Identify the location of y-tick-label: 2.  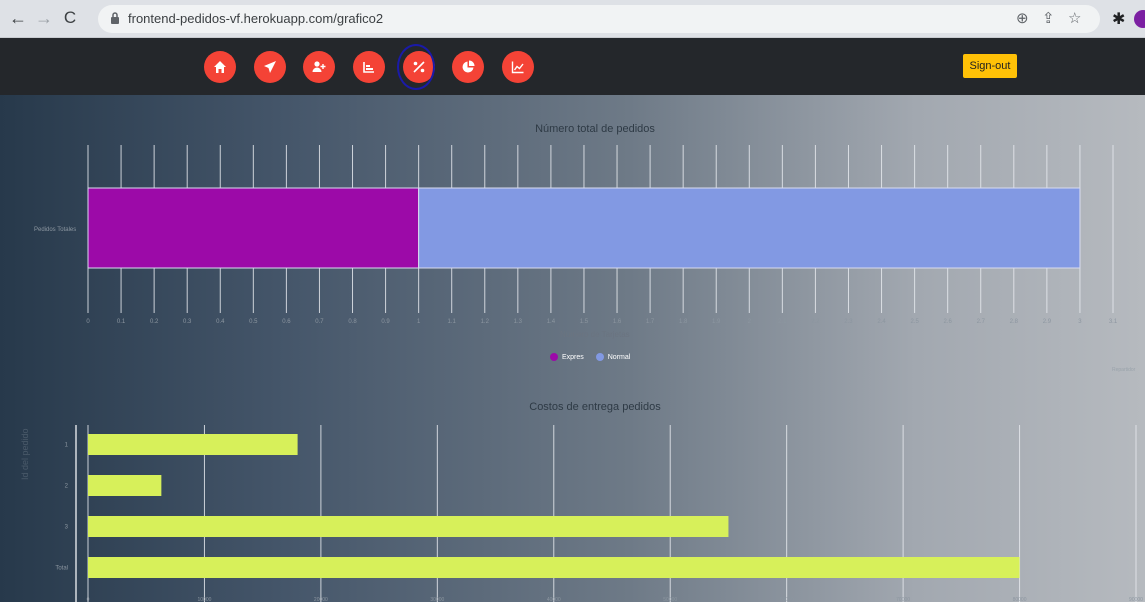
(67, 487).